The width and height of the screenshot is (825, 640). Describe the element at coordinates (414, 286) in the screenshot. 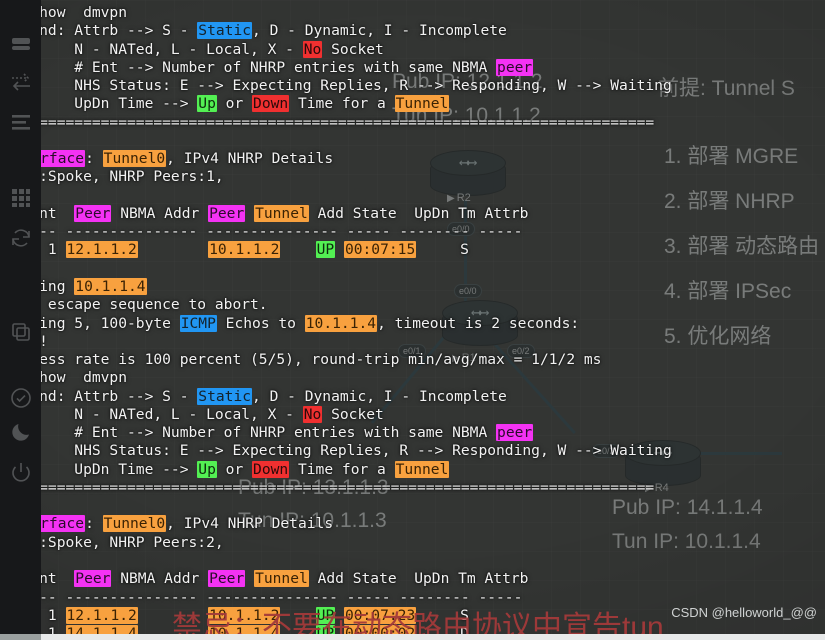

I see `terminal-line: R3#ping 10.1.1.4` at that location.